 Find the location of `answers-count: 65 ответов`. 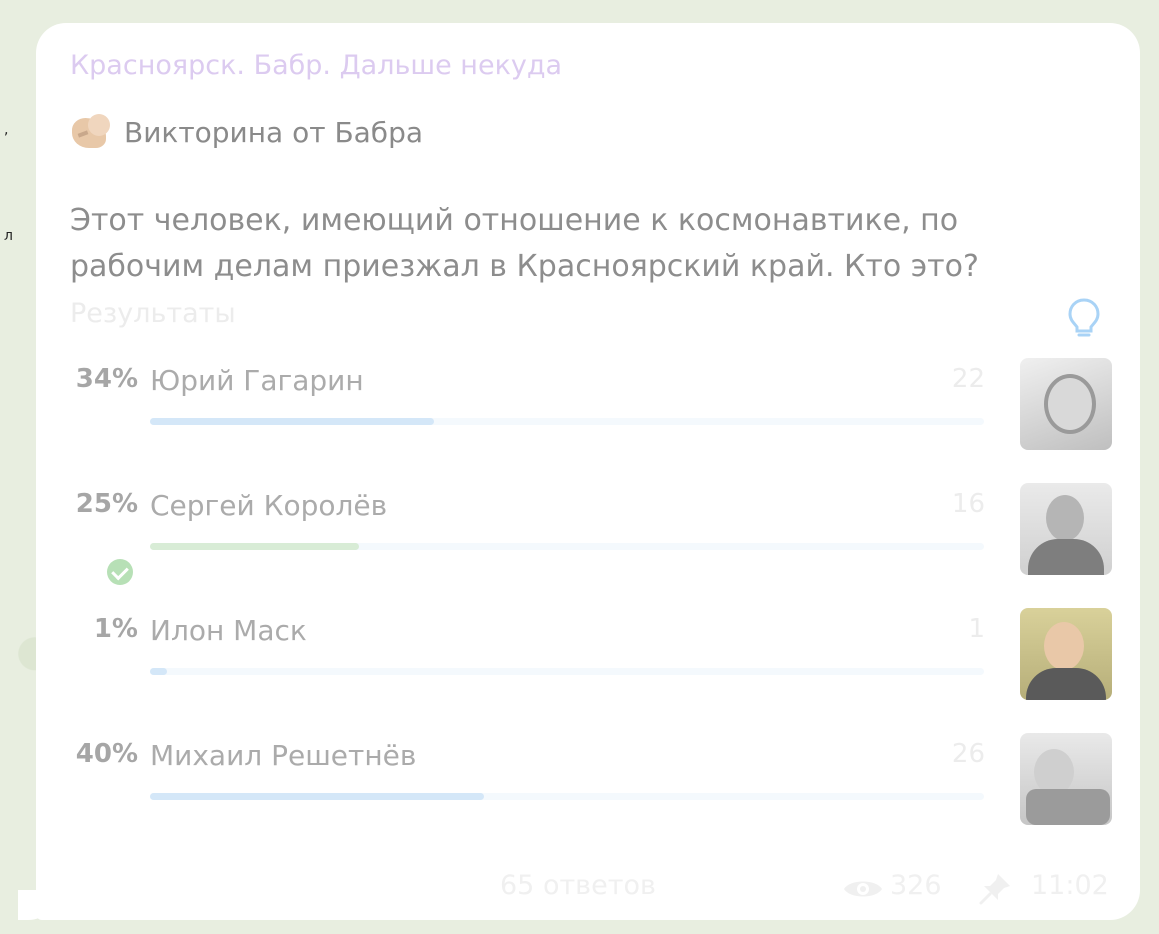

answers-count: 65 ответов is located at coordinates (578, 885).